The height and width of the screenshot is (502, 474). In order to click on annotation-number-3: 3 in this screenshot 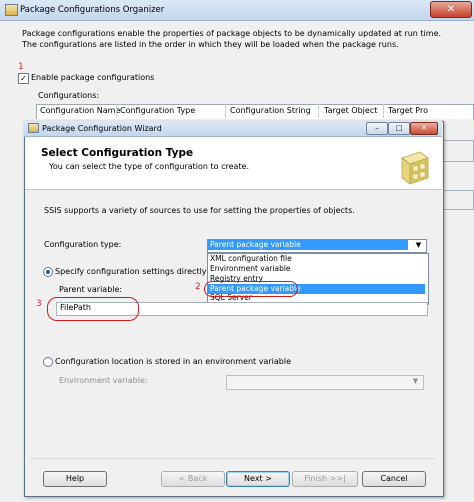, I will do `click(39, 304)`.